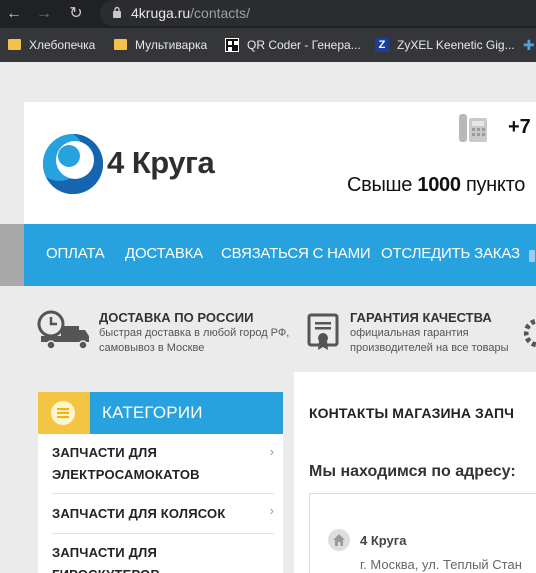 This screenshot has width=536, height=573. What do you see at coordinates (152, 348) in the screenshot?
I see `feature-desc-line: самовывоз в Москве` at bounding box center [152, 348].